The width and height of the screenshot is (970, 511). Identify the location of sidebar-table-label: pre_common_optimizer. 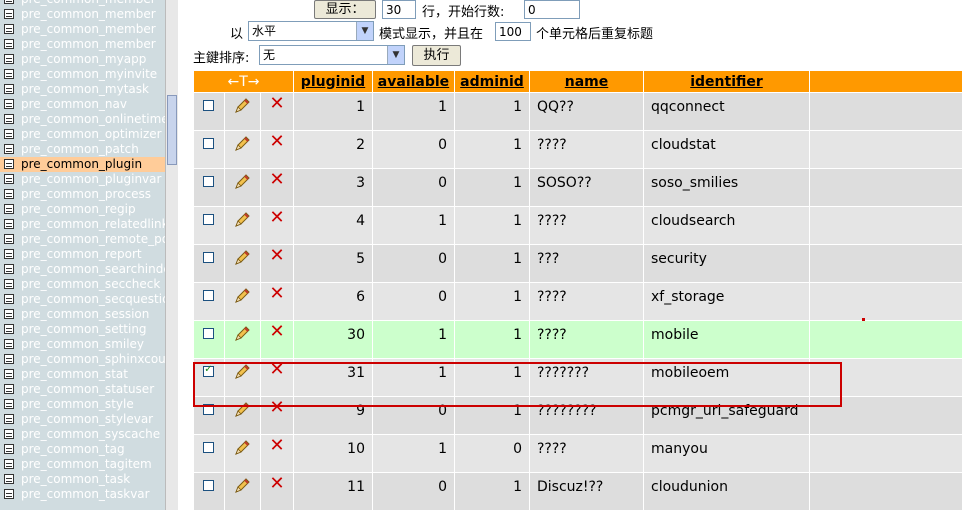
(91, 134).